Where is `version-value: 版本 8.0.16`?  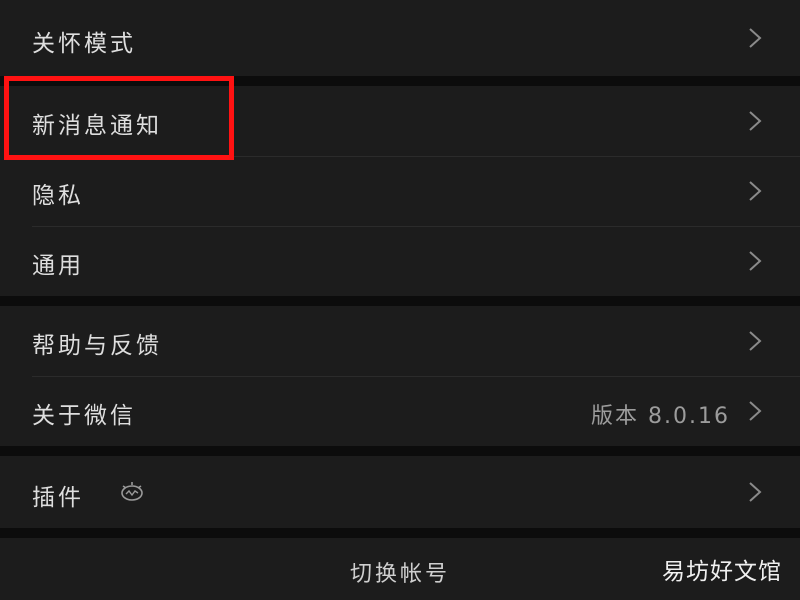 version-value: 版本 8.0.16 is located at coordinates (660, 416).